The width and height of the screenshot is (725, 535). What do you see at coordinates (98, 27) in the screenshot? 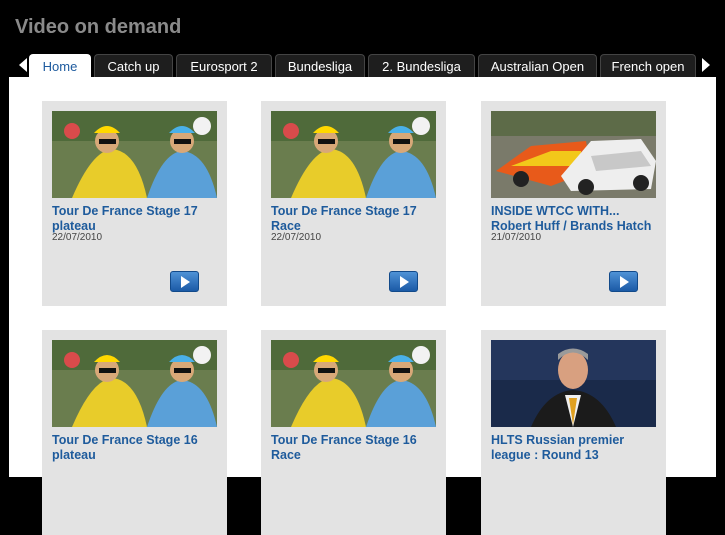
I see `page-title: Video on demand` at bounding box center [98, 27].